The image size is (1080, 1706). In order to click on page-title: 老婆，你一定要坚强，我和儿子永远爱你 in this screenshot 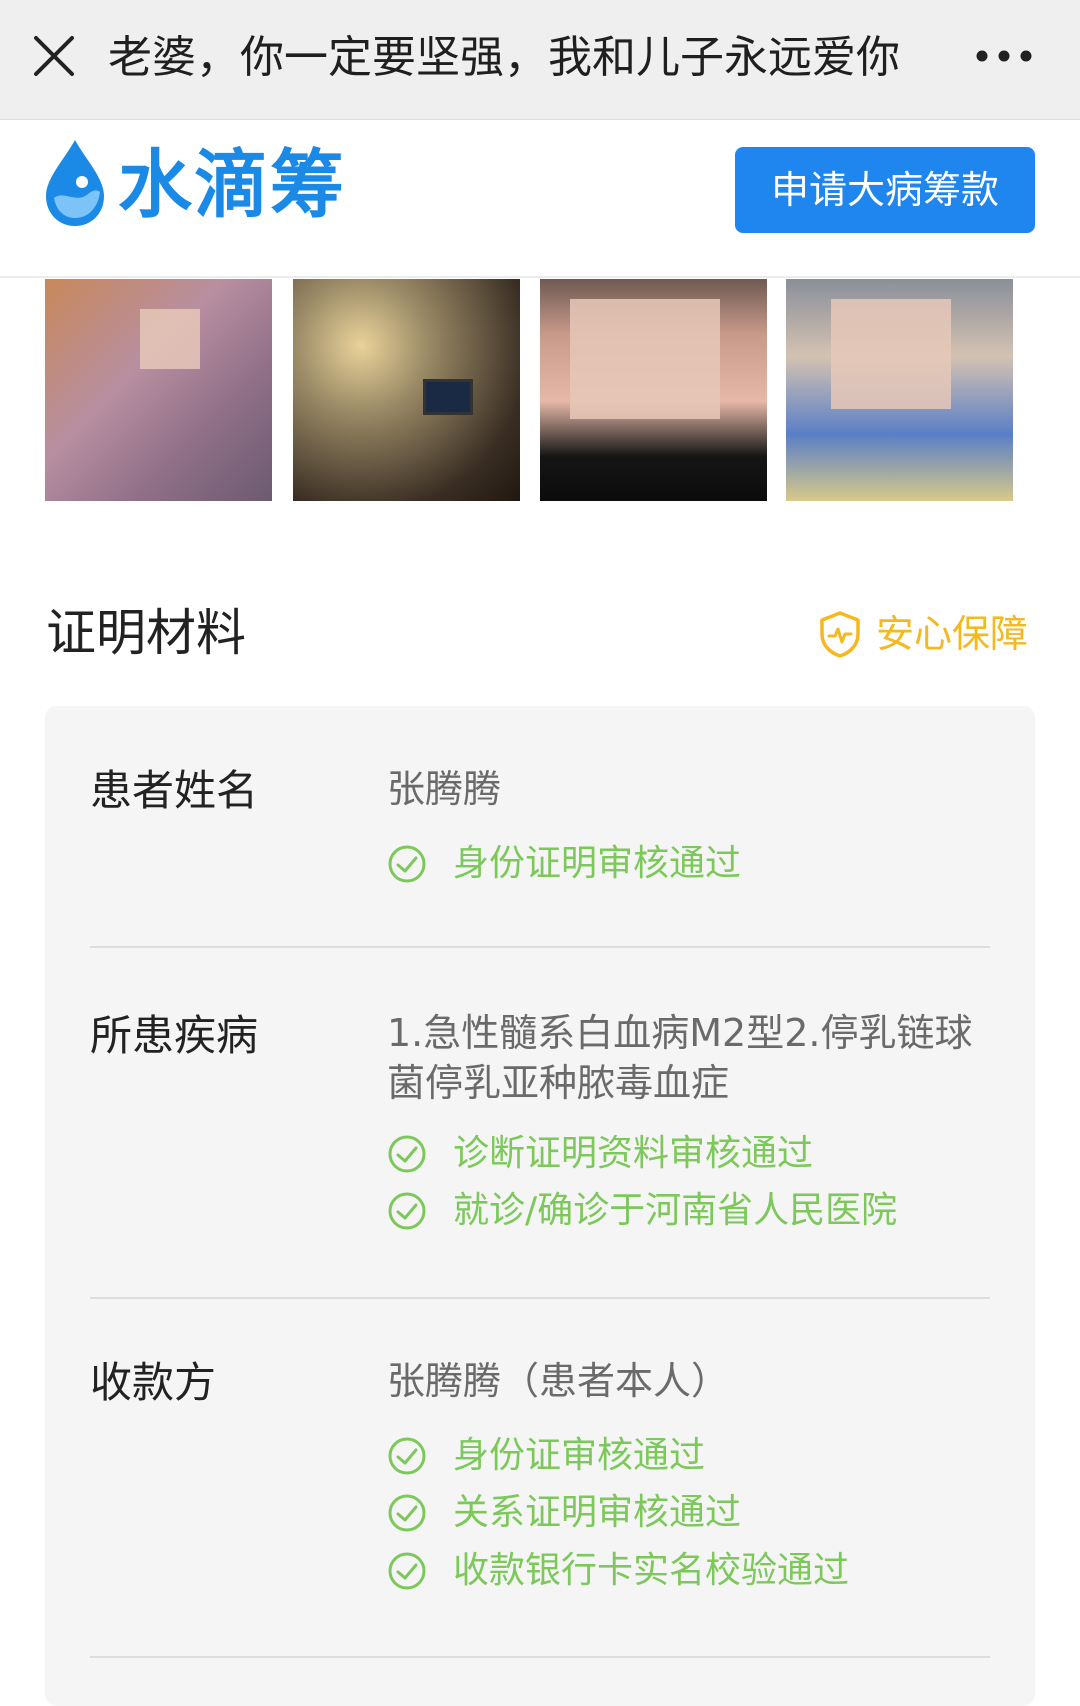, I will do `click(504, 57)`.